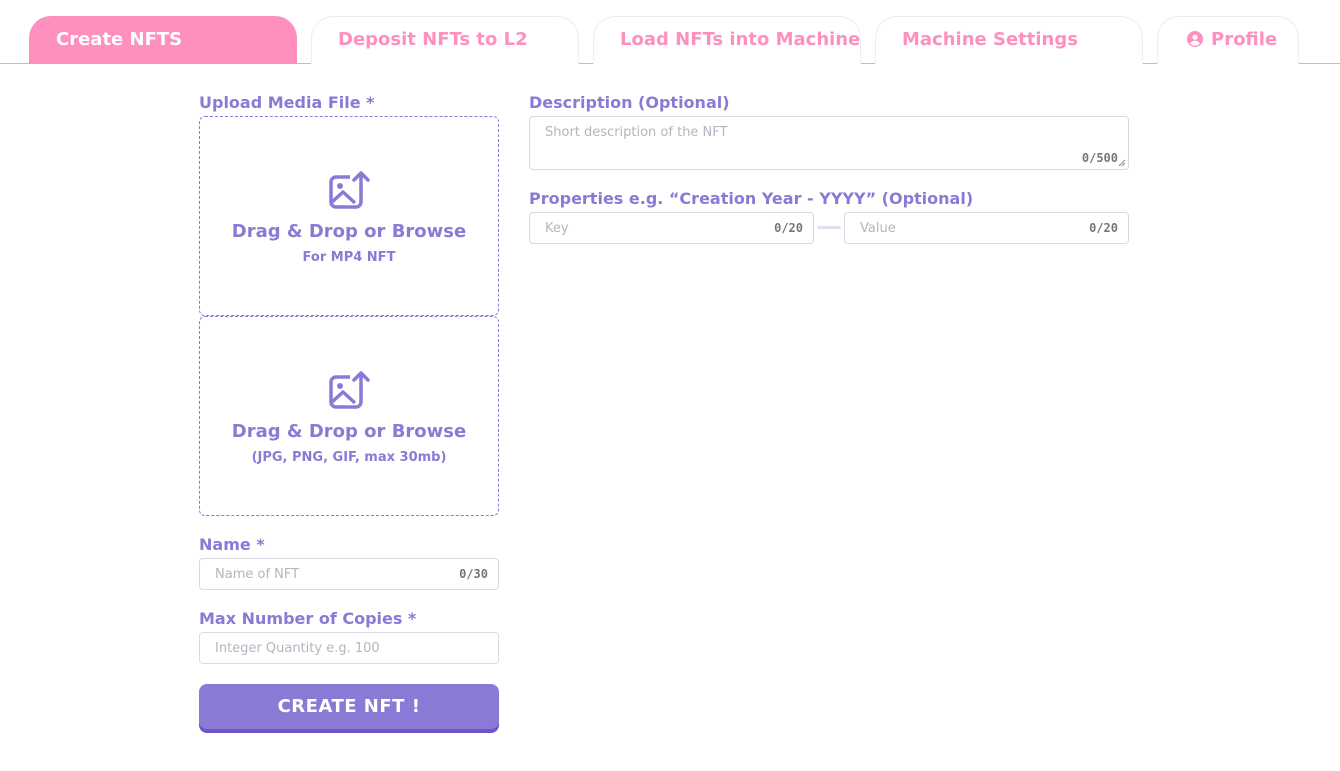  Describe the element at coordinates (1244, 39) in the screenshot. I see `tab-label: Profile` at that location.